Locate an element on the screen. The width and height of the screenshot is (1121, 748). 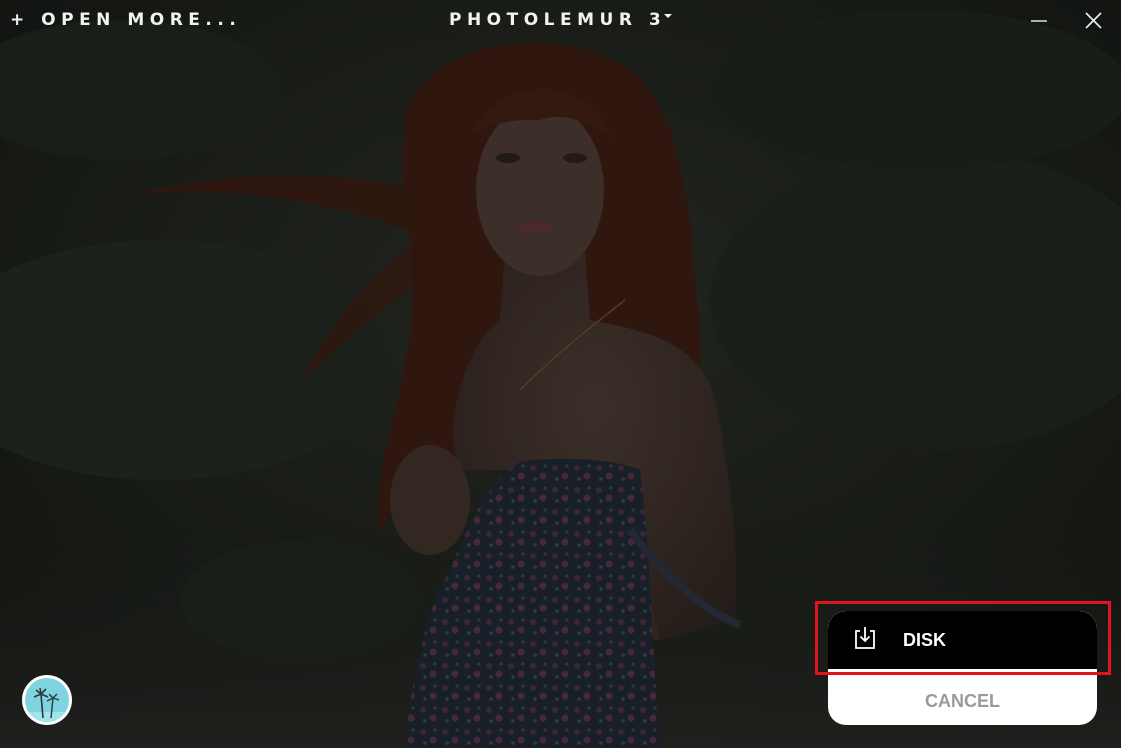
minimize-icon is located at coordinates (1039, 21).